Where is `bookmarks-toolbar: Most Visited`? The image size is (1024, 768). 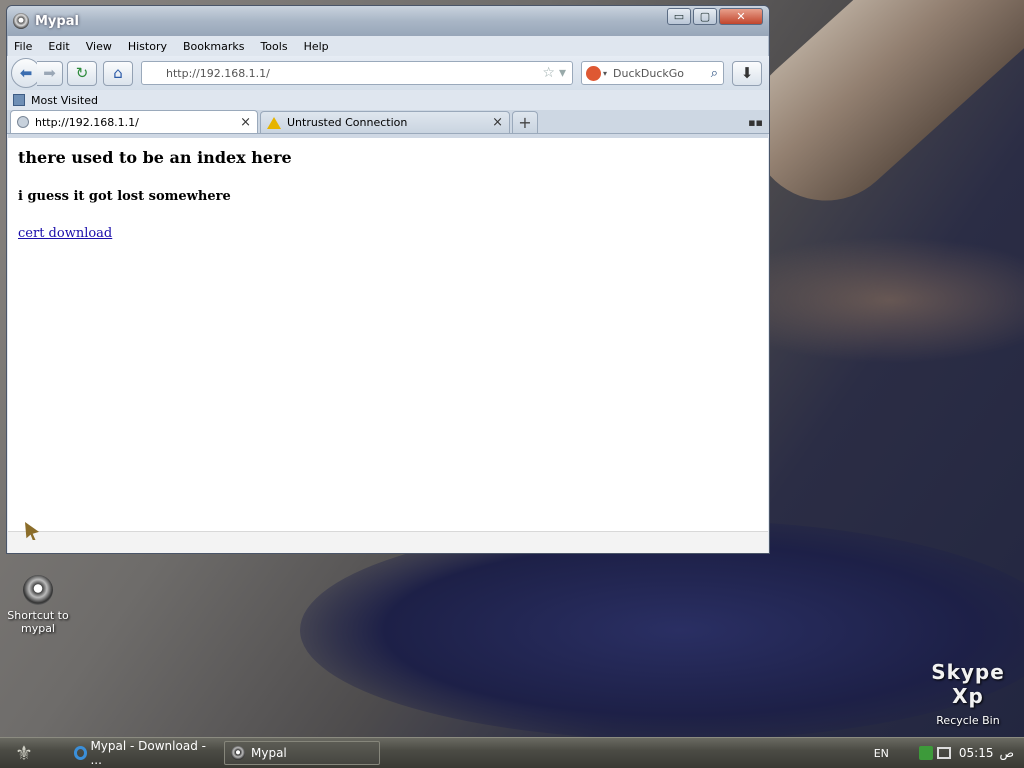 bookmarks-toolbar: Most Visited is located at coordinates (388, 100).